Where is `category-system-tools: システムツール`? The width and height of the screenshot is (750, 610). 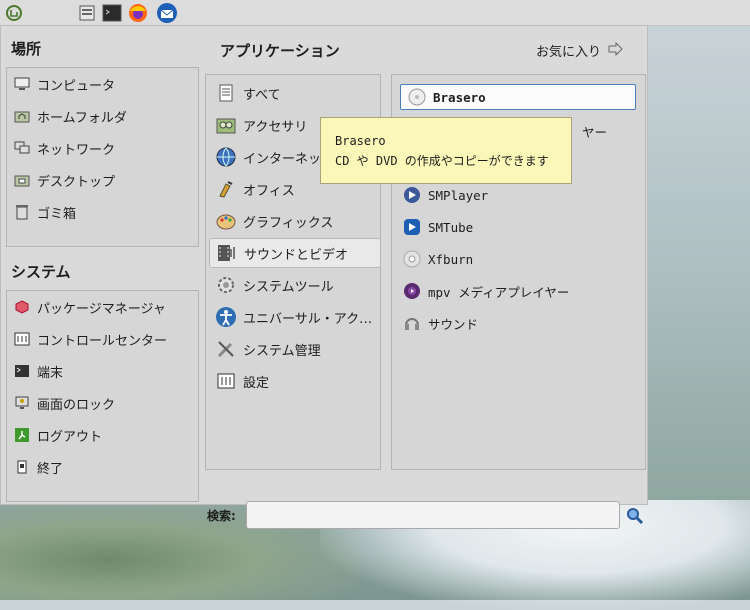
category-system-tools: システムツール is located at coordinates (295, 285).